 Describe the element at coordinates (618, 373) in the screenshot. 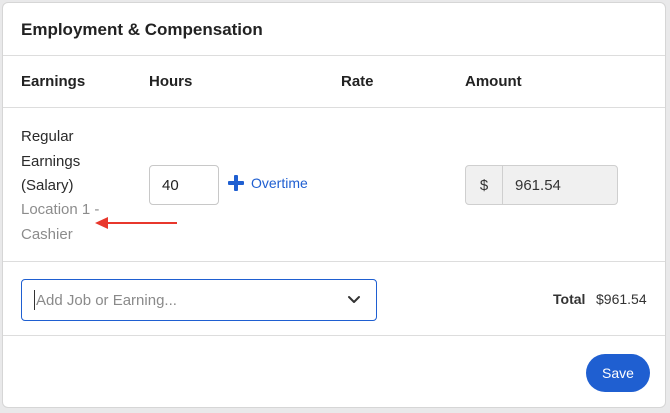

I see `save-button: Save` at that location.